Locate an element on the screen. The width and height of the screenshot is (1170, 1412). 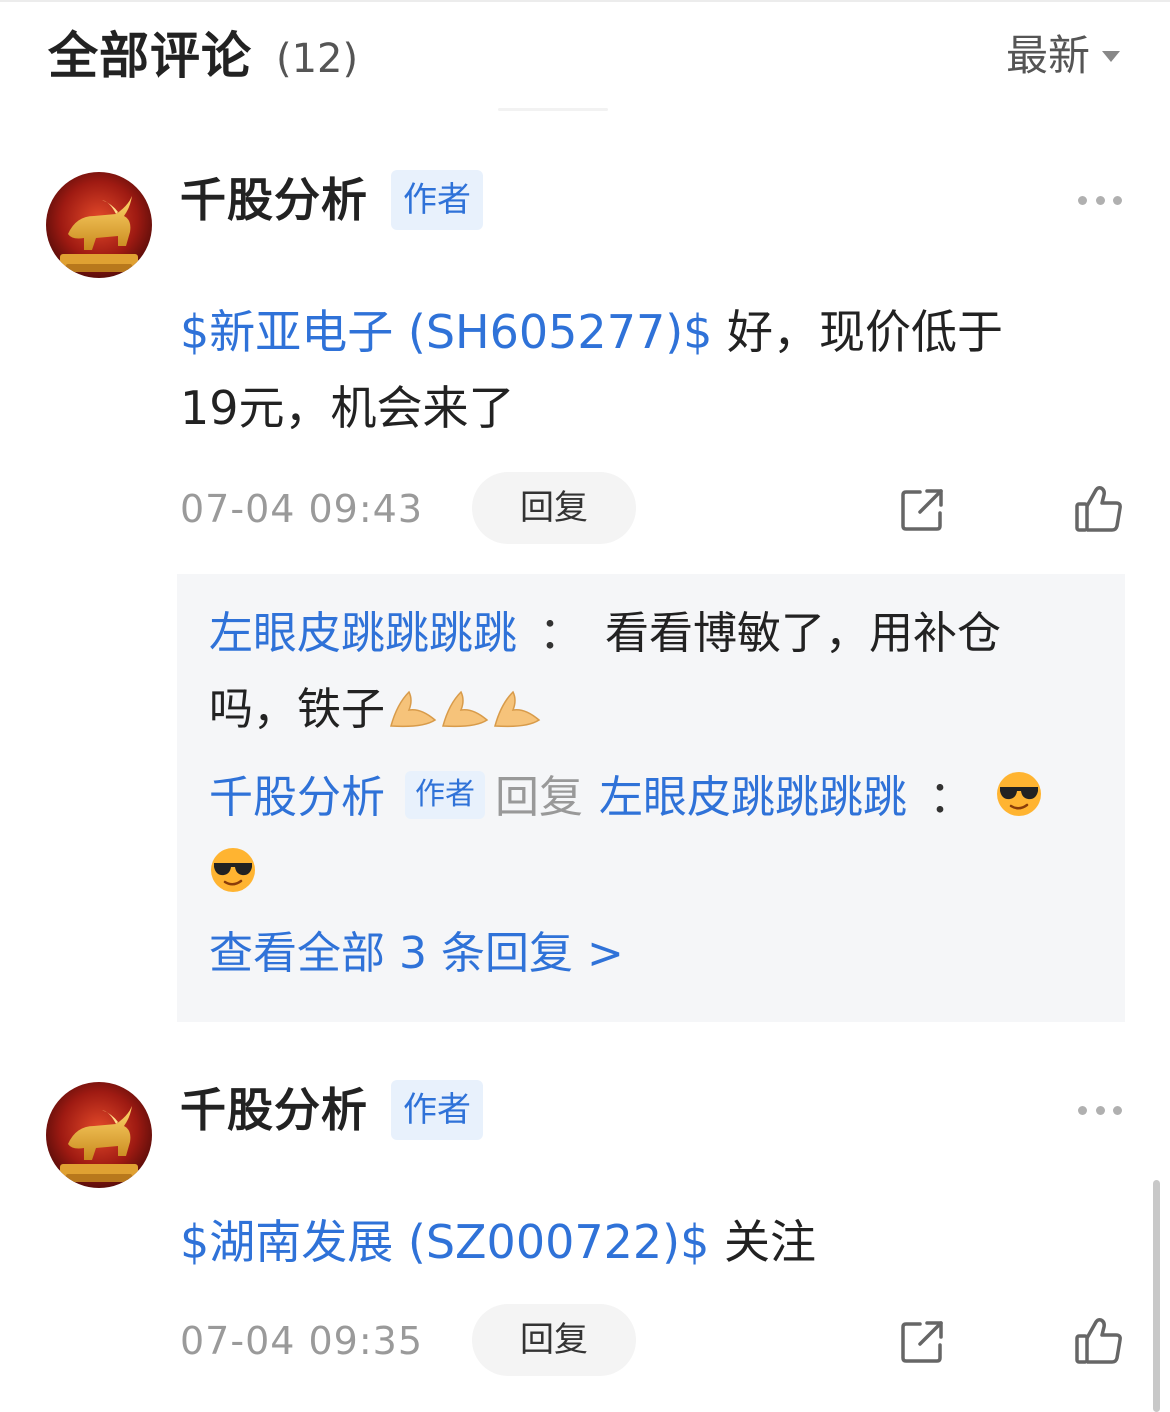
comment-time: 07-04 09:35 is located at coordinates (302, 1341).